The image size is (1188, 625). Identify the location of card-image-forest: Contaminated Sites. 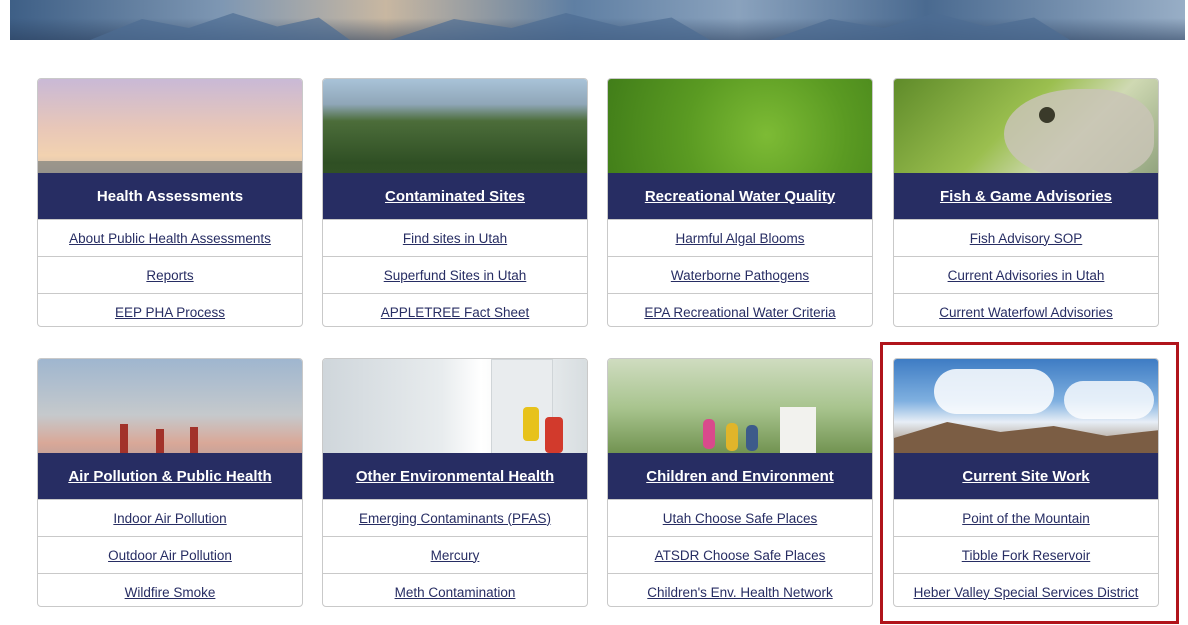
(455, 149).